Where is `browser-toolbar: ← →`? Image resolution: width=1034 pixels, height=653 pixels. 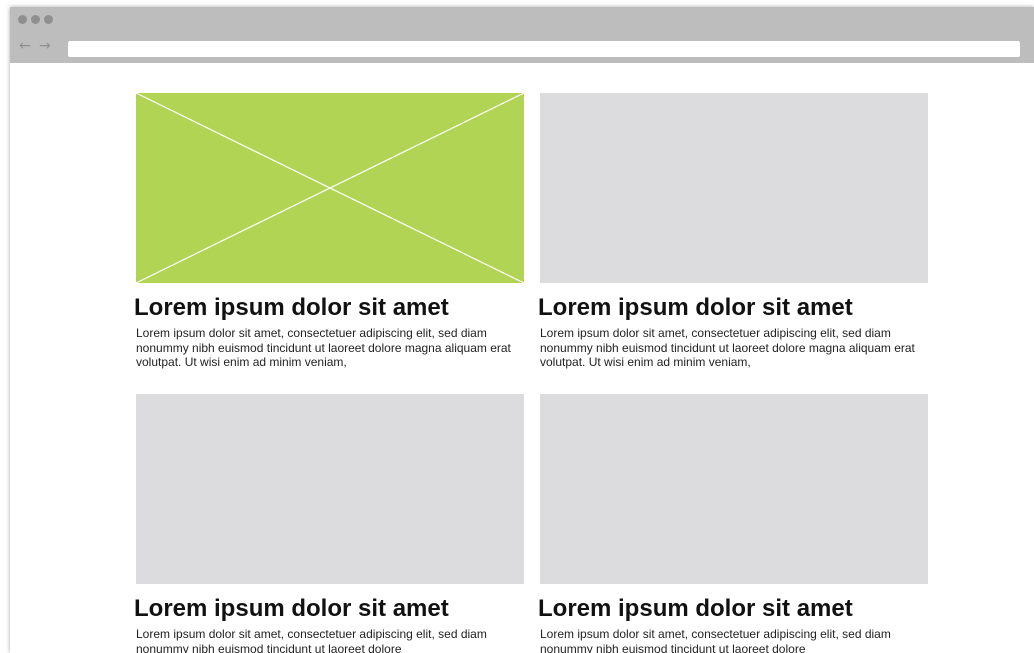
browser-toolbar: ← → is located at coordinates (522, 35).